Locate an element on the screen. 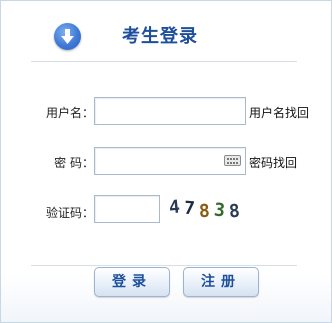 The width and height of the screenshot is (332, 323). captcha-label: 验证码： is located at coordinates (69, 213).